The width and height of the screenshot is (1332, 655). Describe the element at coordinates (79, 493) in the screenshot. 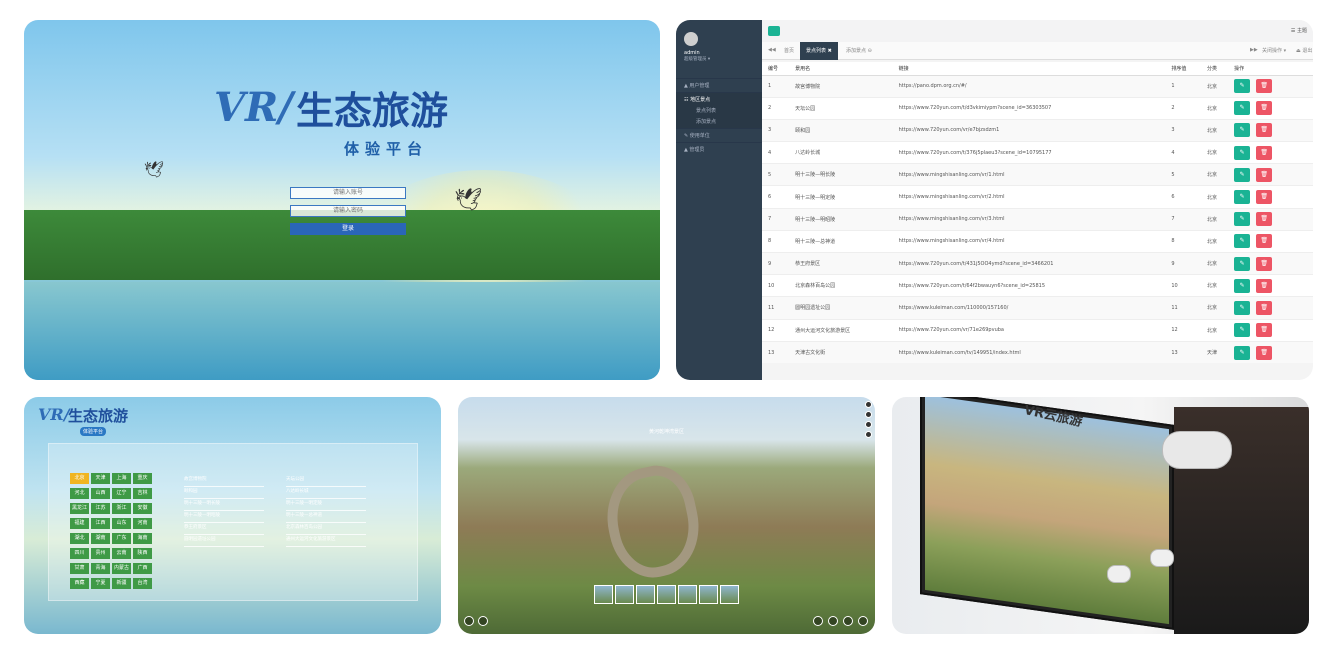

I see `province-button: 河北` at that location.